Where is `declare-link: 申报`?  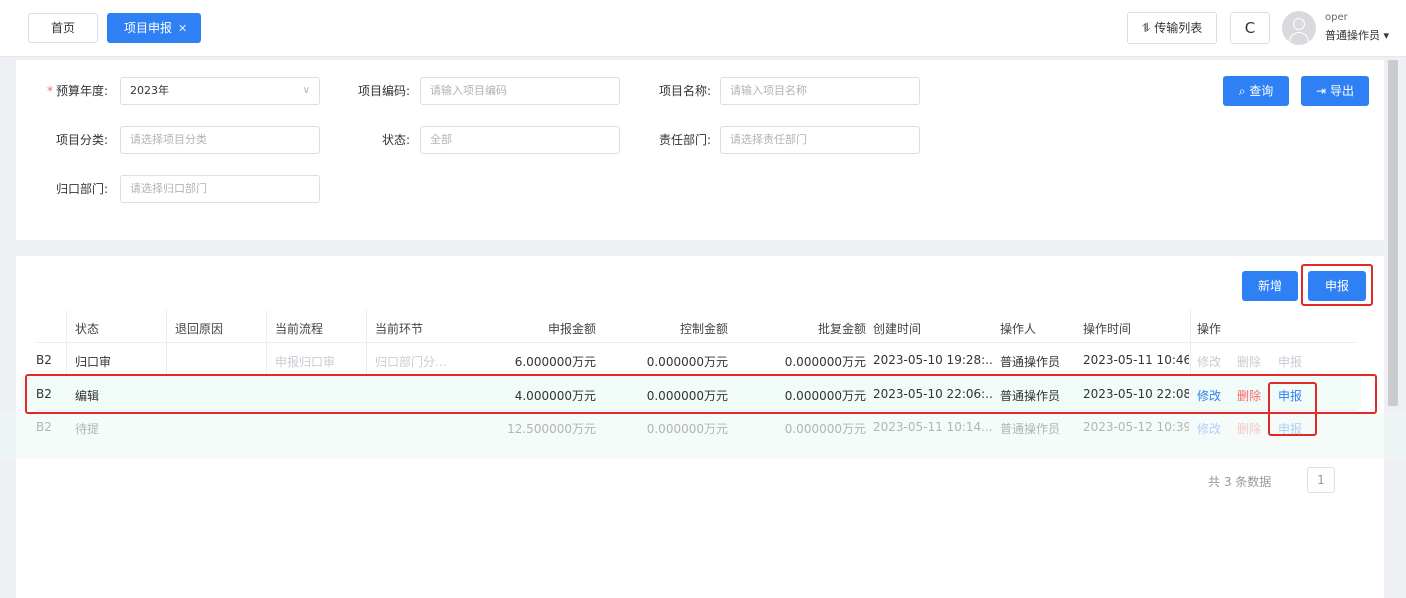
declare-link: 申报 is located at coordinates (1290, 361).